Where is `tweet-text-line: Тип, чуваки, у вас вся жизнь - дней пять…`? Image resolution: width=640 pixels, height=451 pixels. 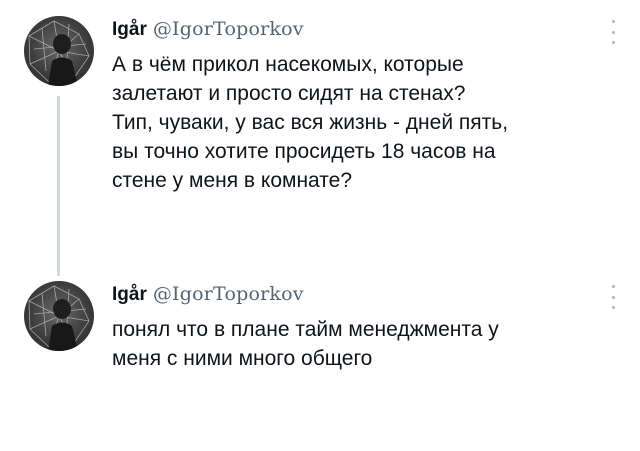
tweet-text-line: Тип, чуваки, у вас вся жизнь - дней пять… is located at coordinates (310, 122).